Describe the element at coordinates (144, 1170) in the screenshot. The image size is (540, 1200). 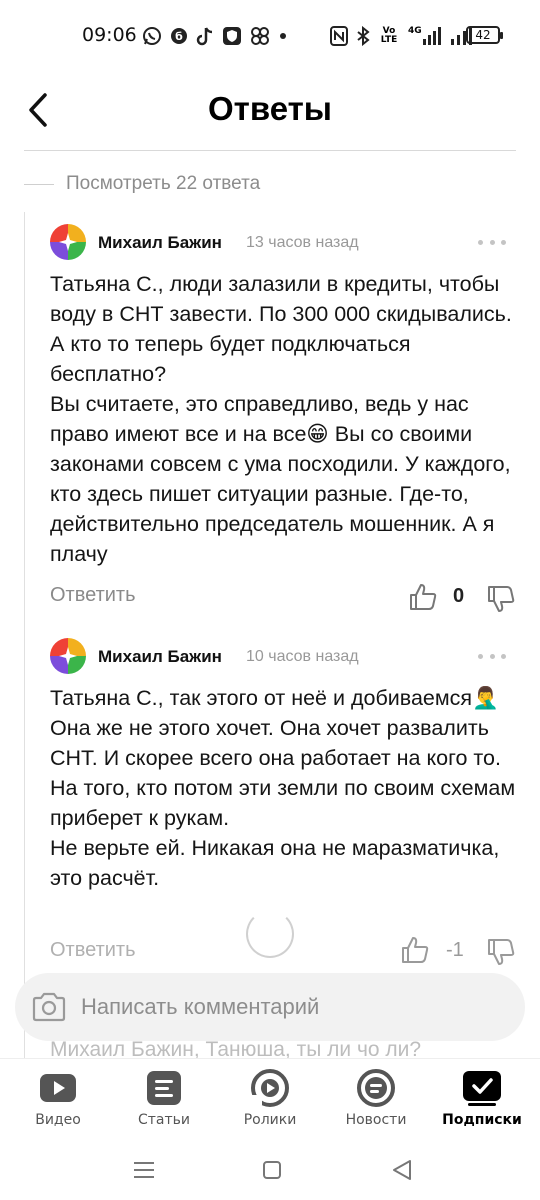
I see `recent-apps-icon` at that location.